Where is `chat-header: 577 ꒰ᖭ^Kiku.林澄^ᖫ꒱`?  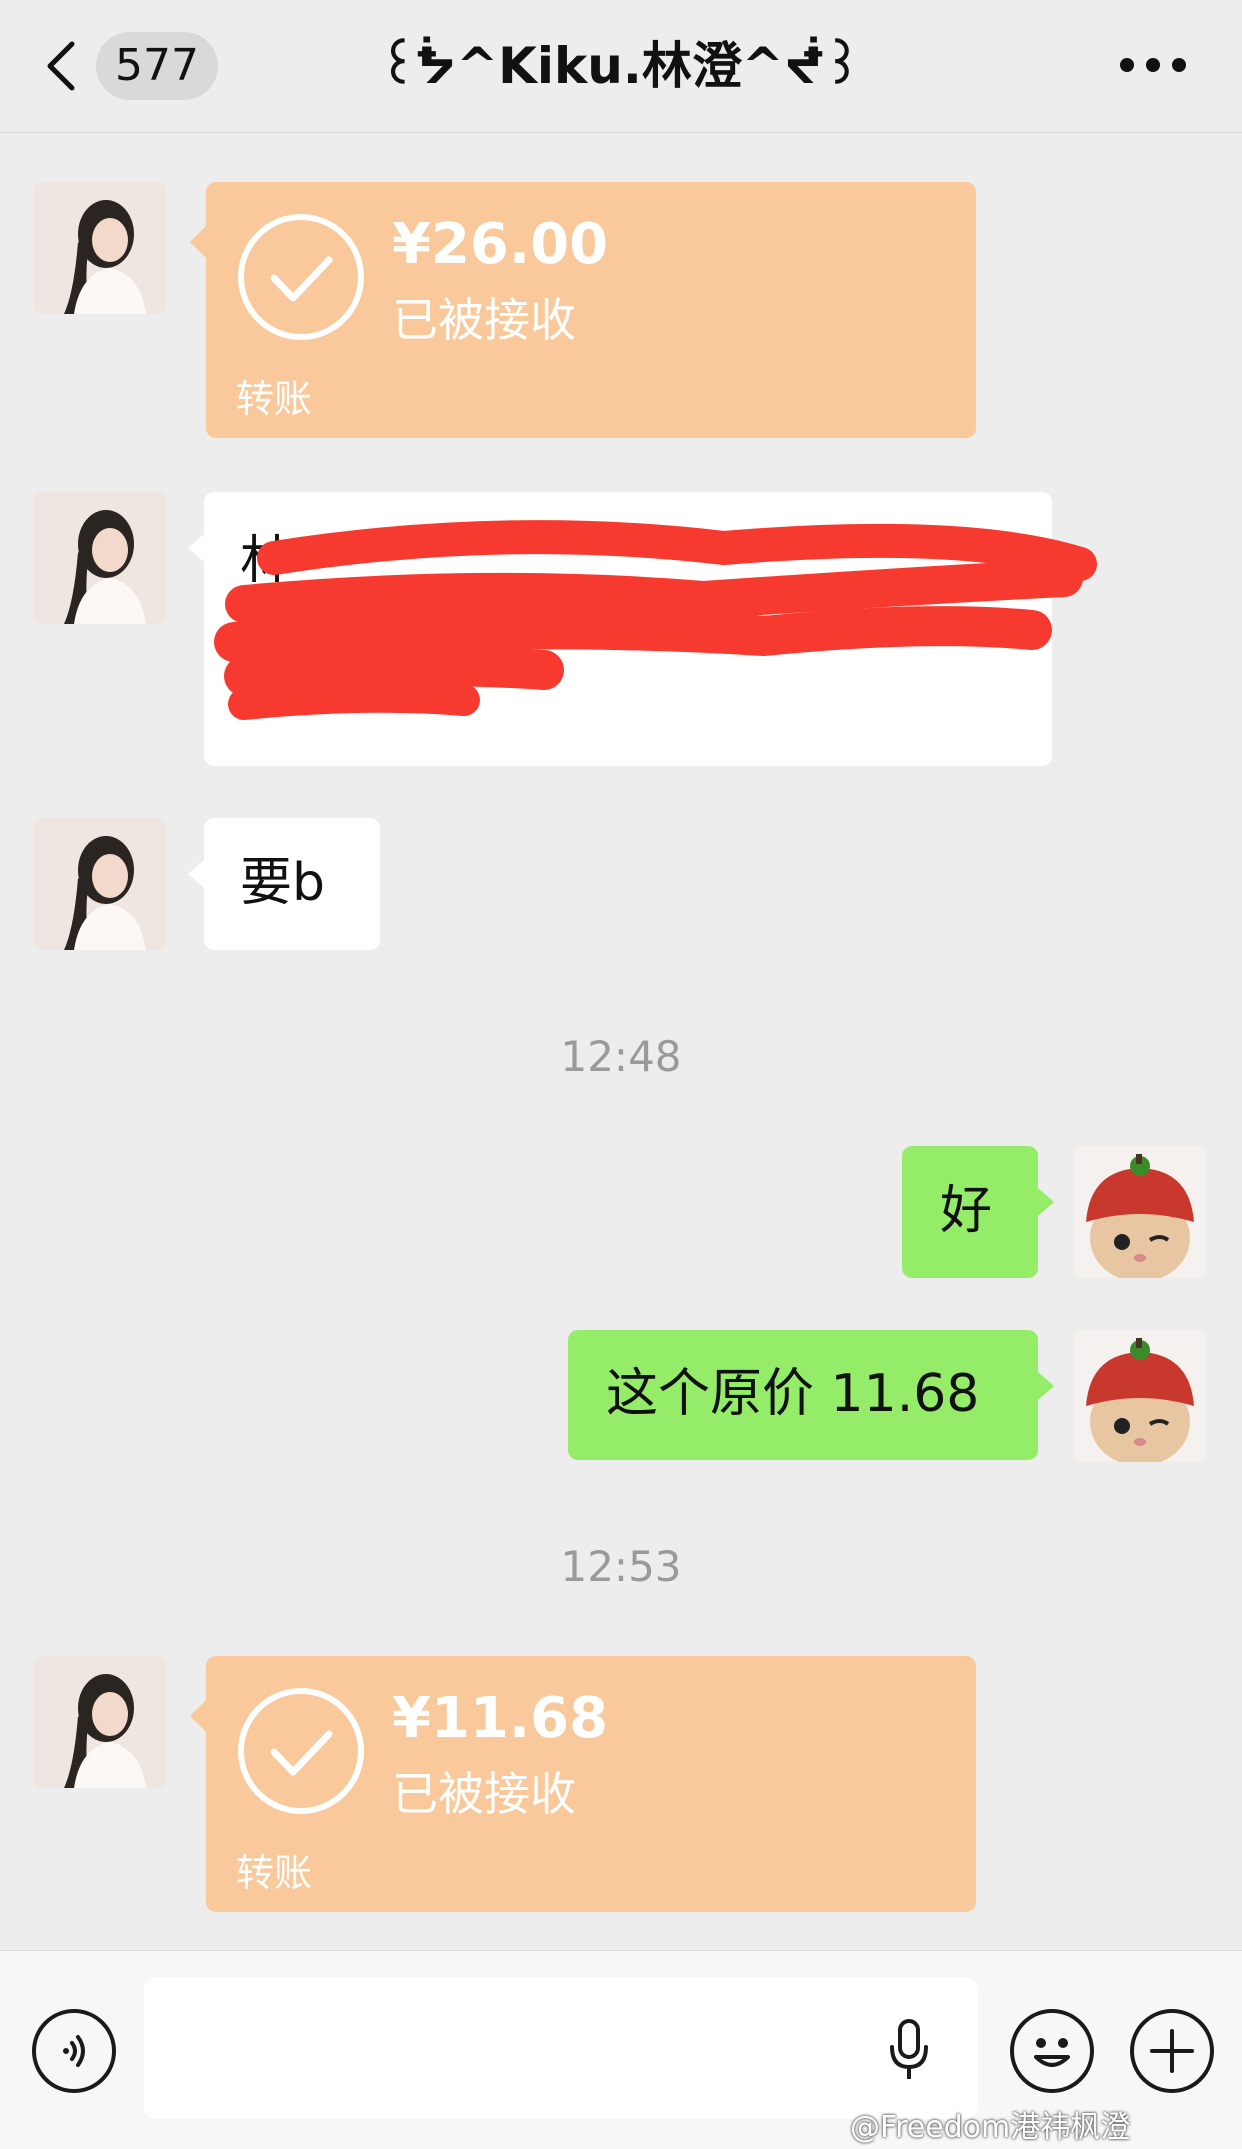 chat-header: 577 ꒰ᖭ^Kiku.林澄^ᖫ꒱ is located at coordinates (621, 66).